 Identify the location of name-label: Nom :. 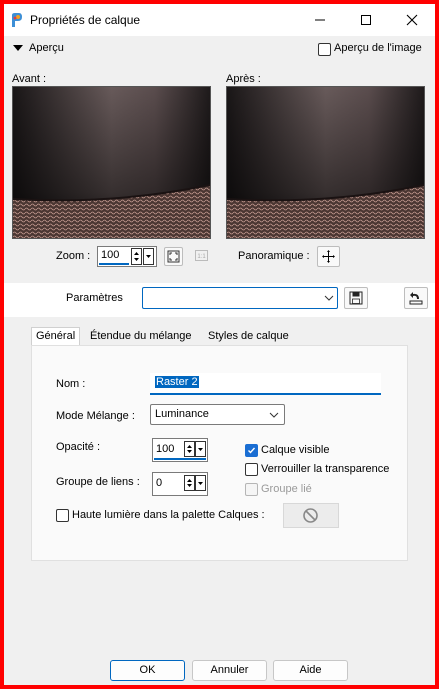
(71, 384).